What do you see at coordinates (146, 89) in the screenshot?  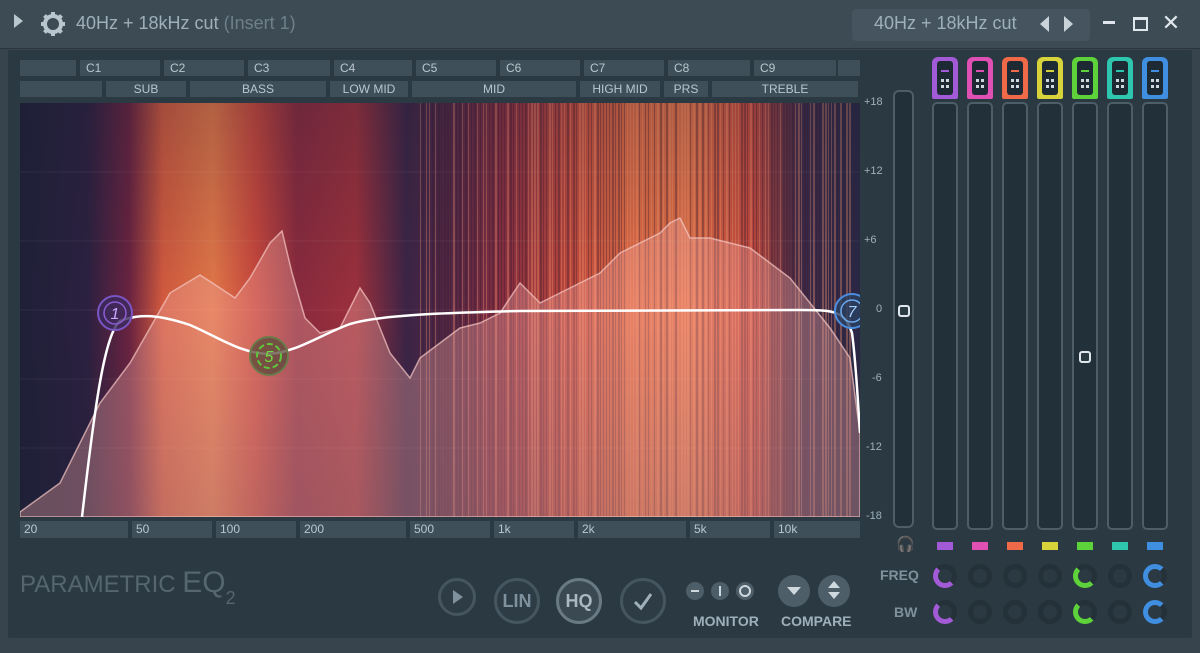 I see `band-range-label: SUB` at bounding box center [146, 89].